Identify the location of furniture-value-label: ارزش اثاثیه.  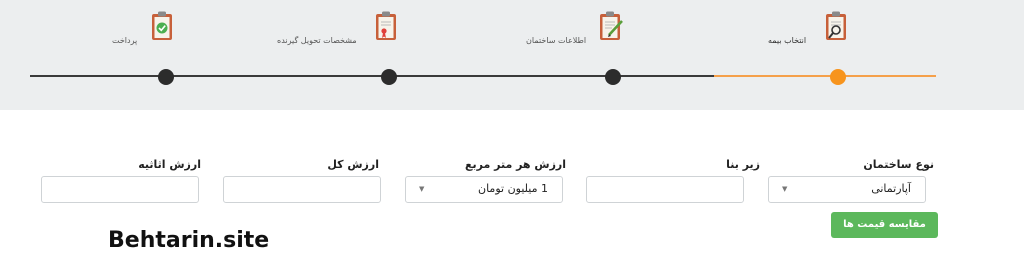
(169, 164).